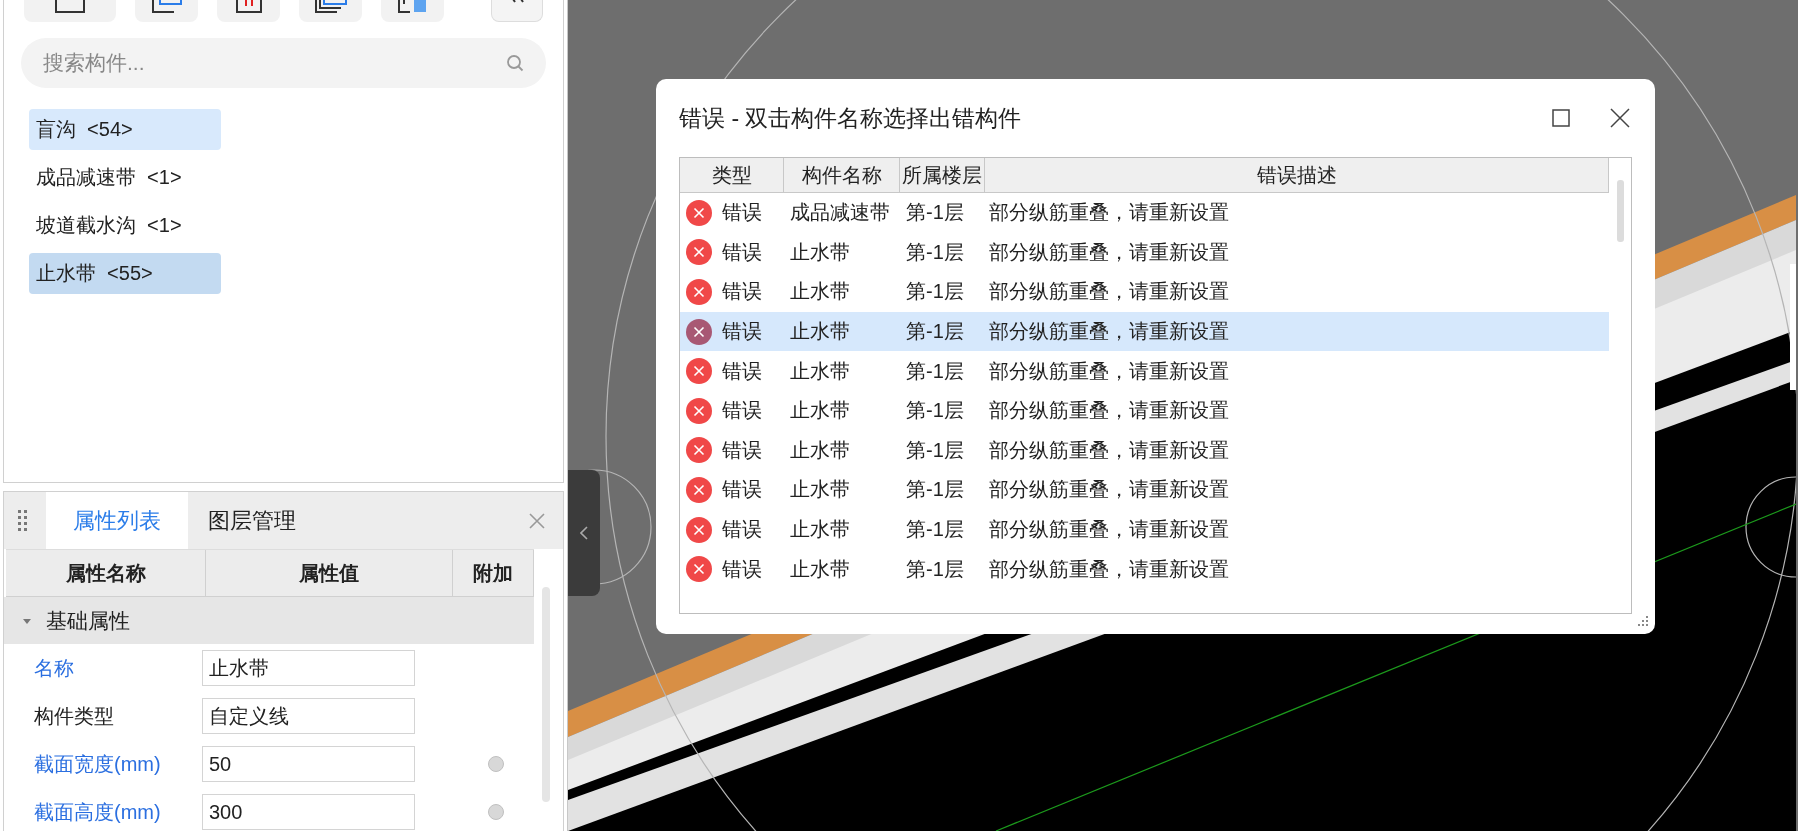 This screenshot has width=1798, height=831. Describe the element at coordinates (330, 7) in the screenshot. I see `layers-icon` at that location.